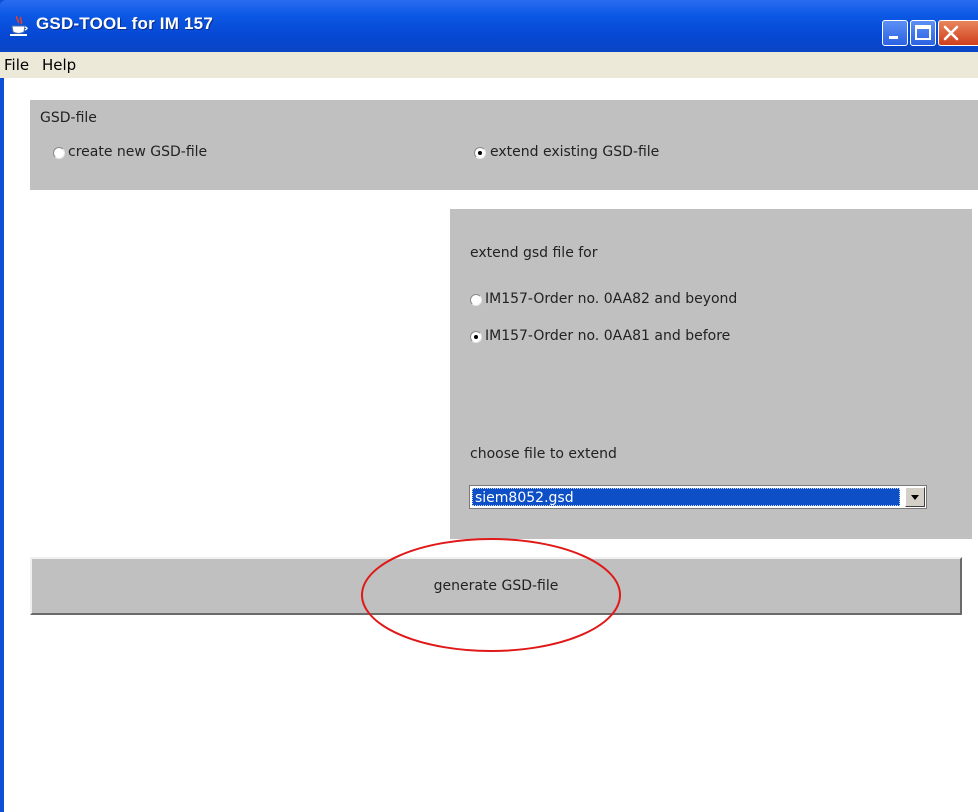 This screenshot has height=812, width=978. I want to click on order-0aa82-radio, so click(476, 300).